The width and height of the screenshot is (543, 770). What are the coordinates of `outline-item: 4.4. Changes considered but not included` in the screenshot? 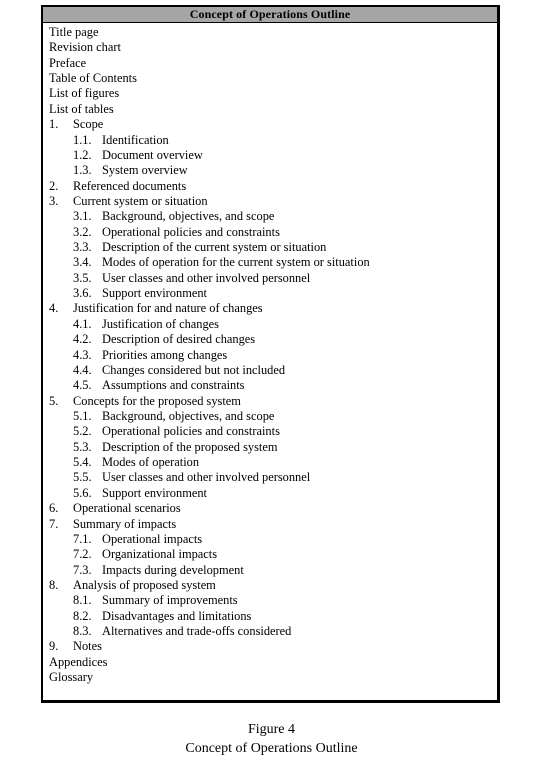 It's located at (273, 370).